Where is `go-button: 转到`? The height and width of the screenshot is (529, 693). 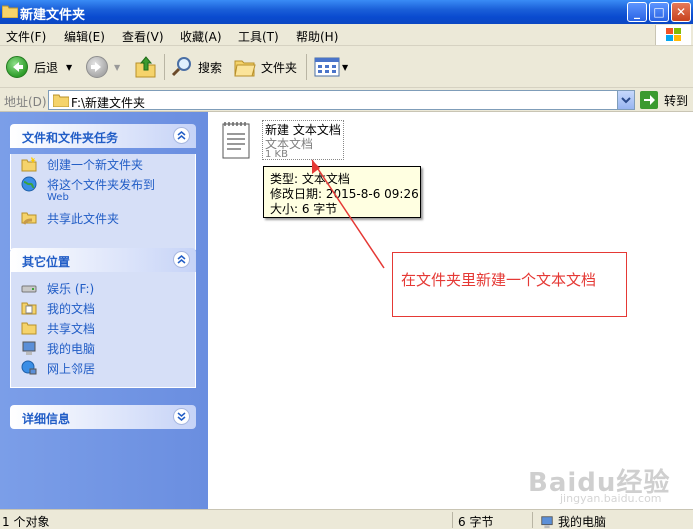
go-button: 转到 is located at coordinates (664, 100).